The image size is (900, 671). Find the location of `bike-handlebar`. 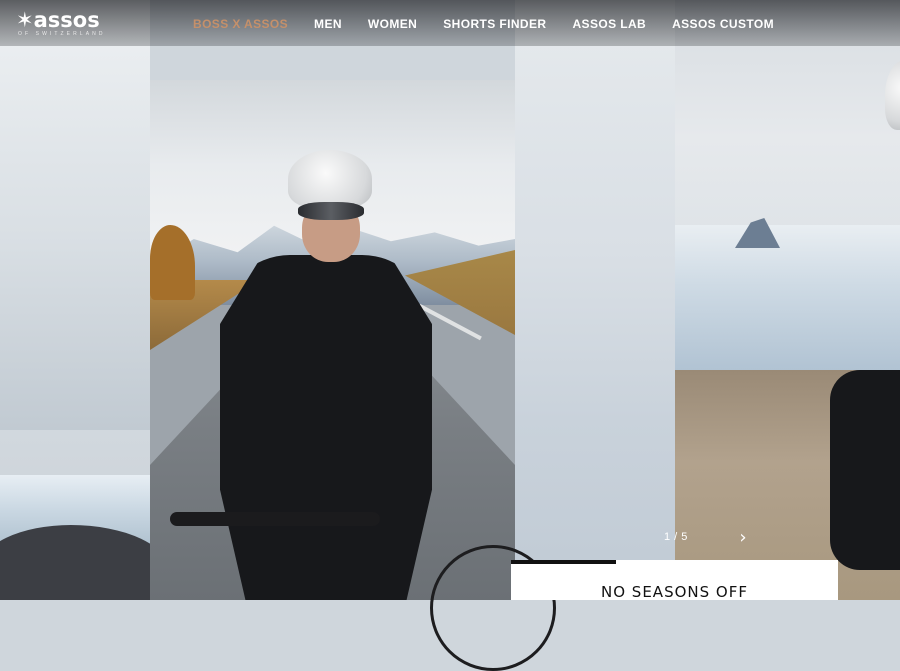

bike-handlebar is located at coordinates (275, 519).